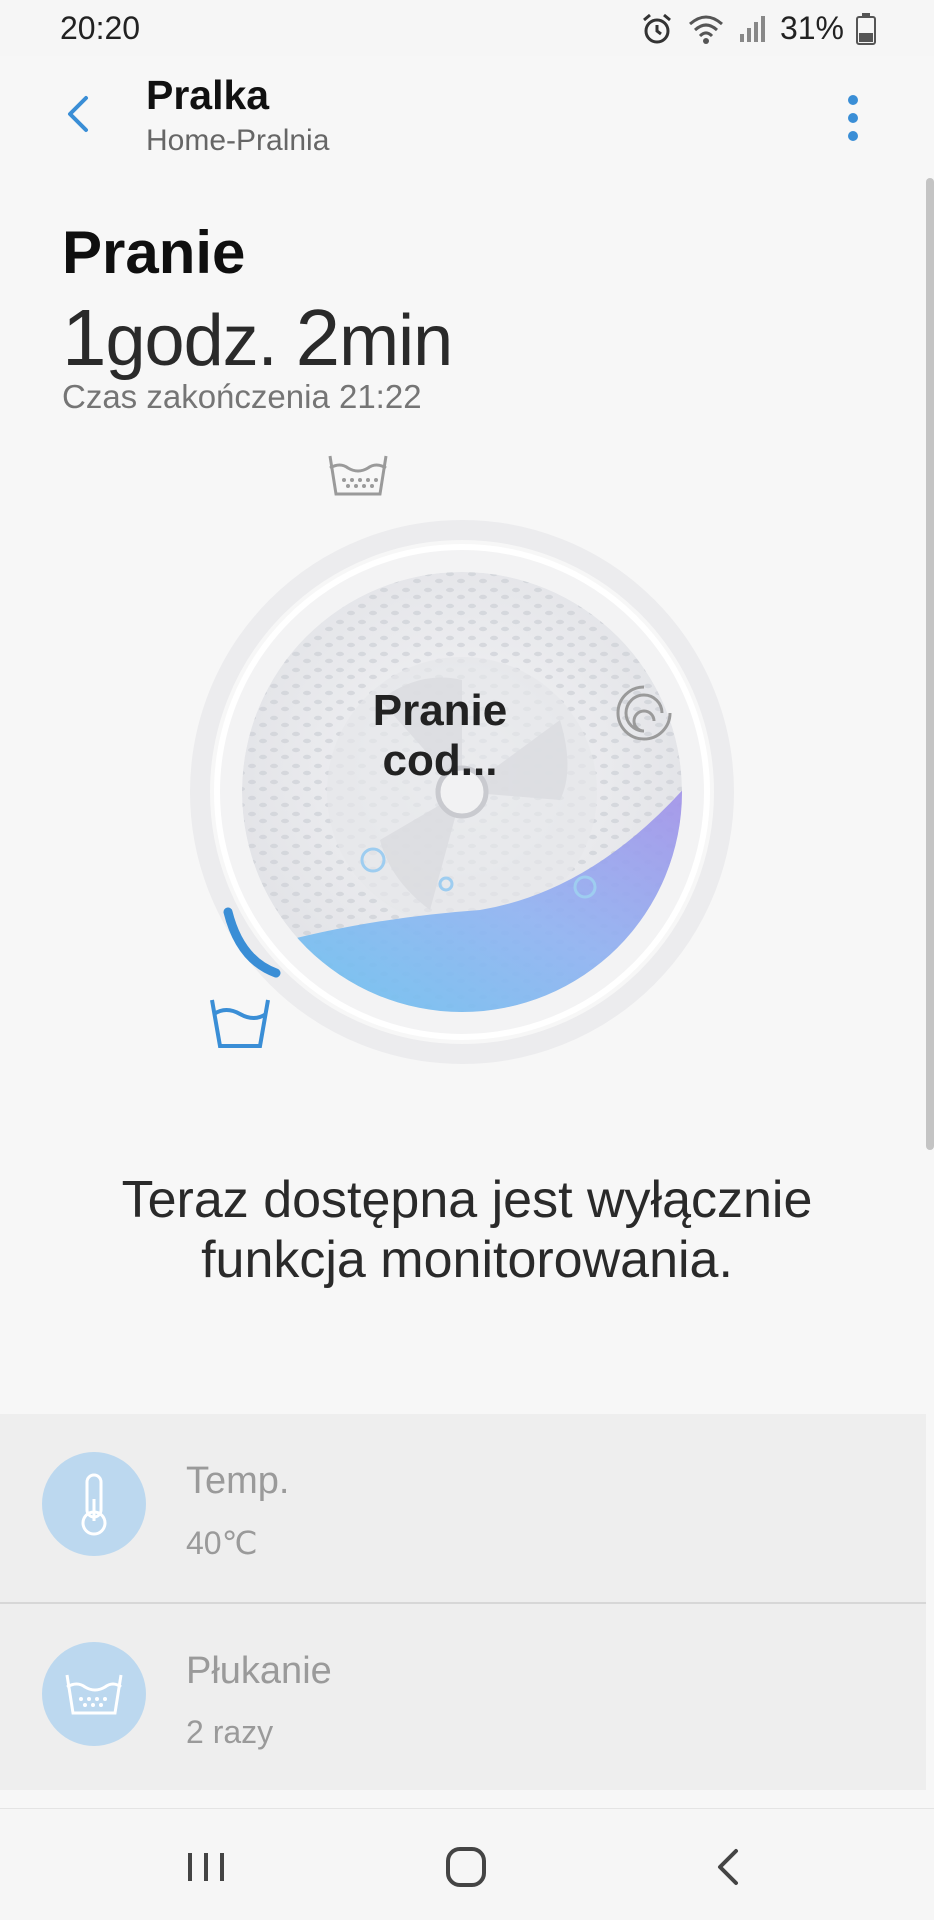  What do you see at coordinates (191, 341) in the screenshot?
I see `hours-unit: godz.` at bounding box center [191, 341].